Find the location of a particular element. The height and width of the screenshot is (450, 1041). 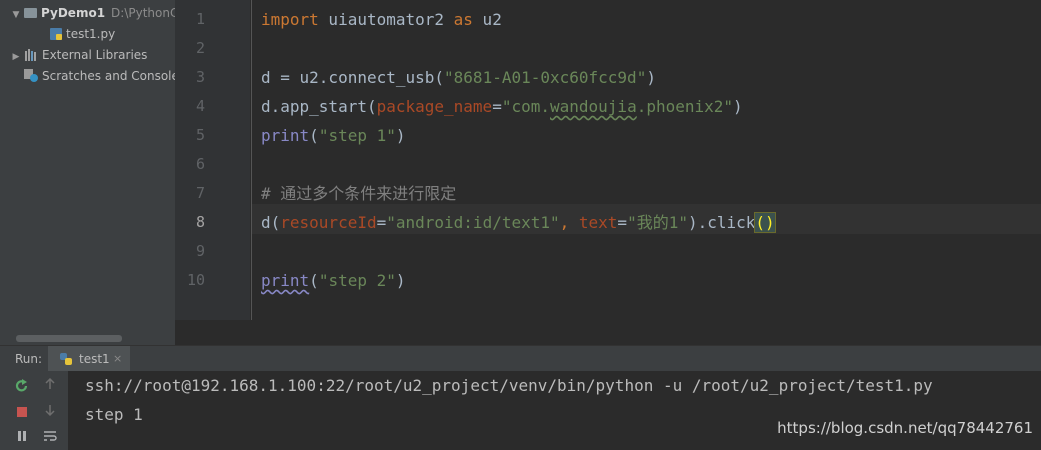

chevron-right-icon: ▶ is located at coordinates (16, 57).